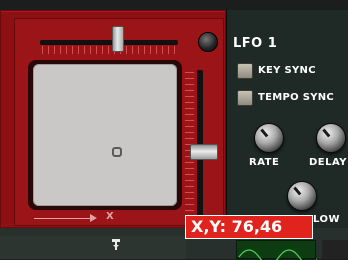 The height and width of the screenshot is (260, 348). What do you see at coordinates (287, 70) in the screenshot?
I see `key-sync-label: KEY SYNC` at bounding box center [287, 70].